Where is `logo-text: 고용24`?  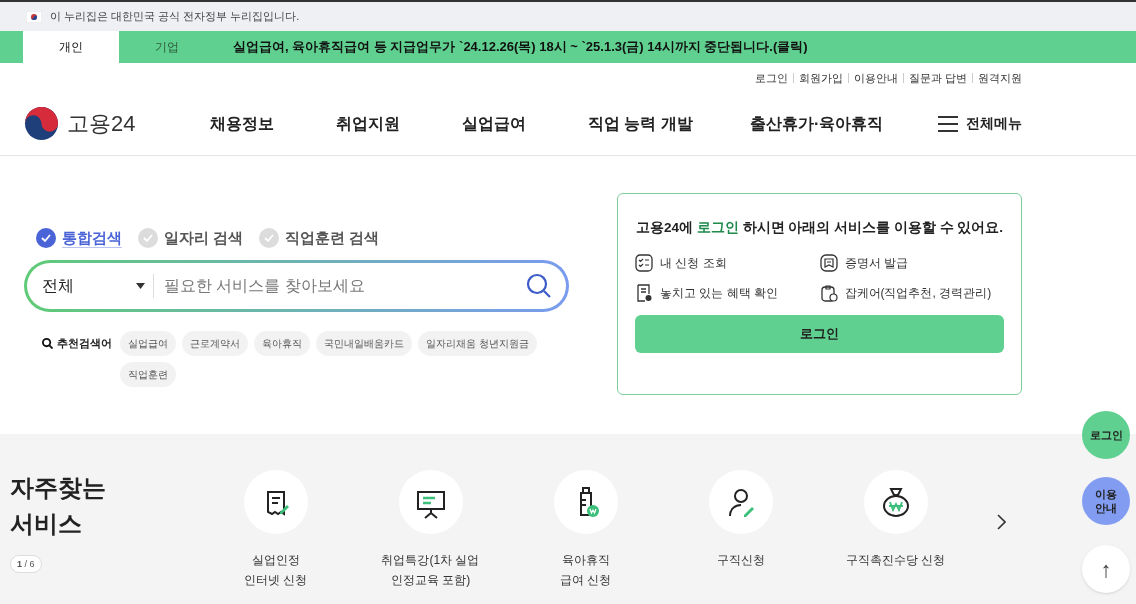 logo-text: 고용24 is located at coordinates (101, 123).